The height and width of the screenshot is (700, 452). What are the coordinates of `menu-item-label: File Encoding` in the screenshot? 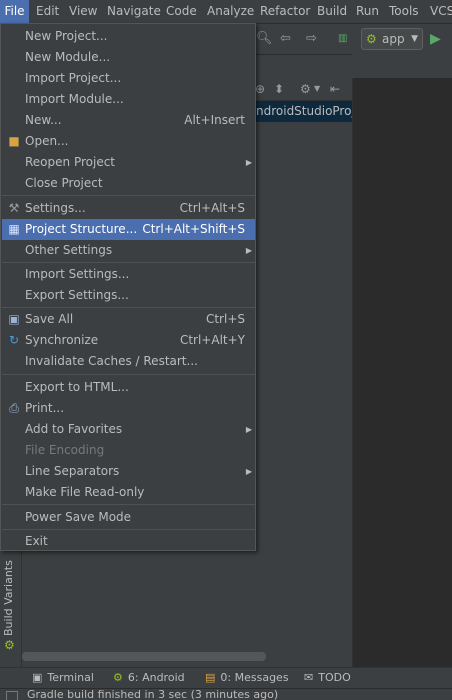 It's located at (65, 450).